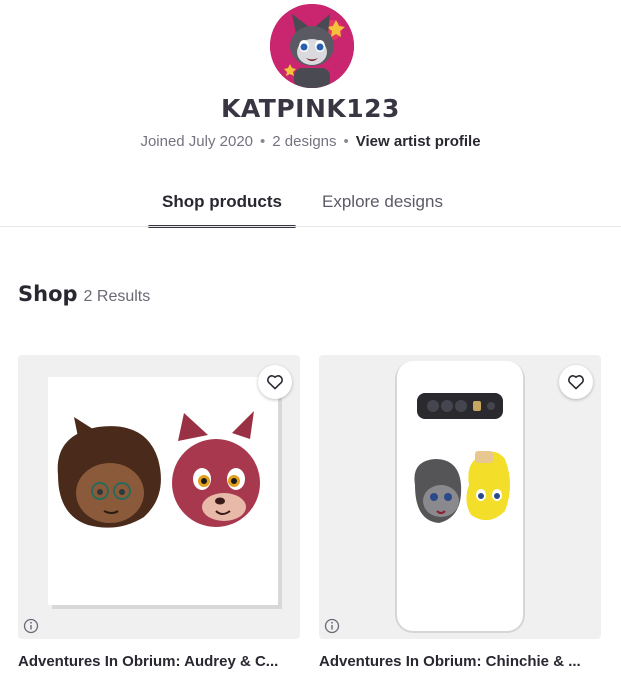 The width and height of the screenshot is (621, 680). I want to click on tab-label: Shop products, so click(222, 201).